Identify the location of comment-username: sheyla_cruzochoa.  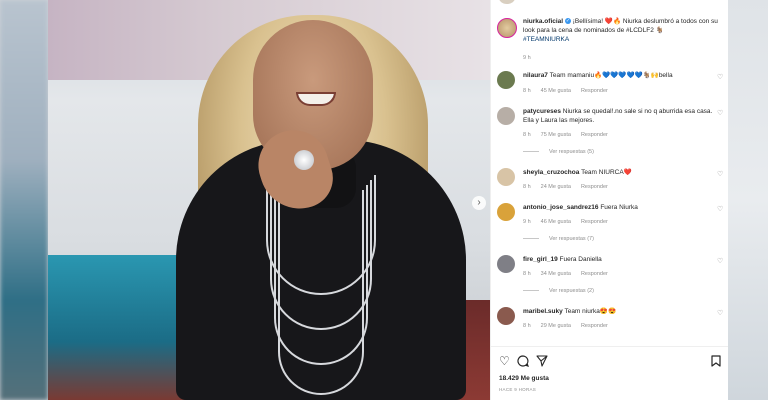
(551, 172).